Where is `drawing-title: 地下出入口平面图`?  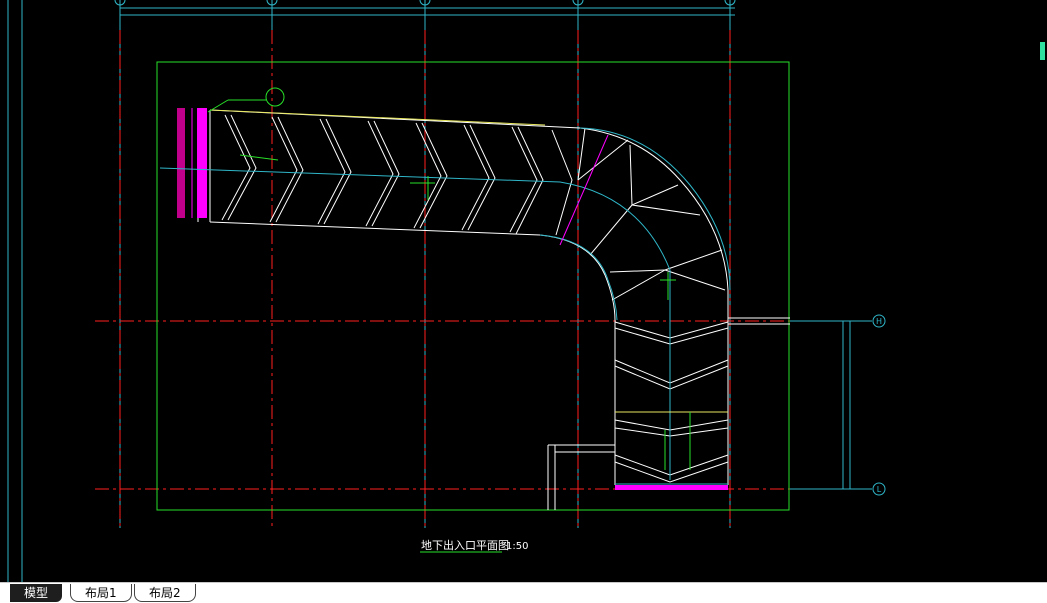 drawing-title: 地下出入口平面图 is located at coordinates (465, 545).